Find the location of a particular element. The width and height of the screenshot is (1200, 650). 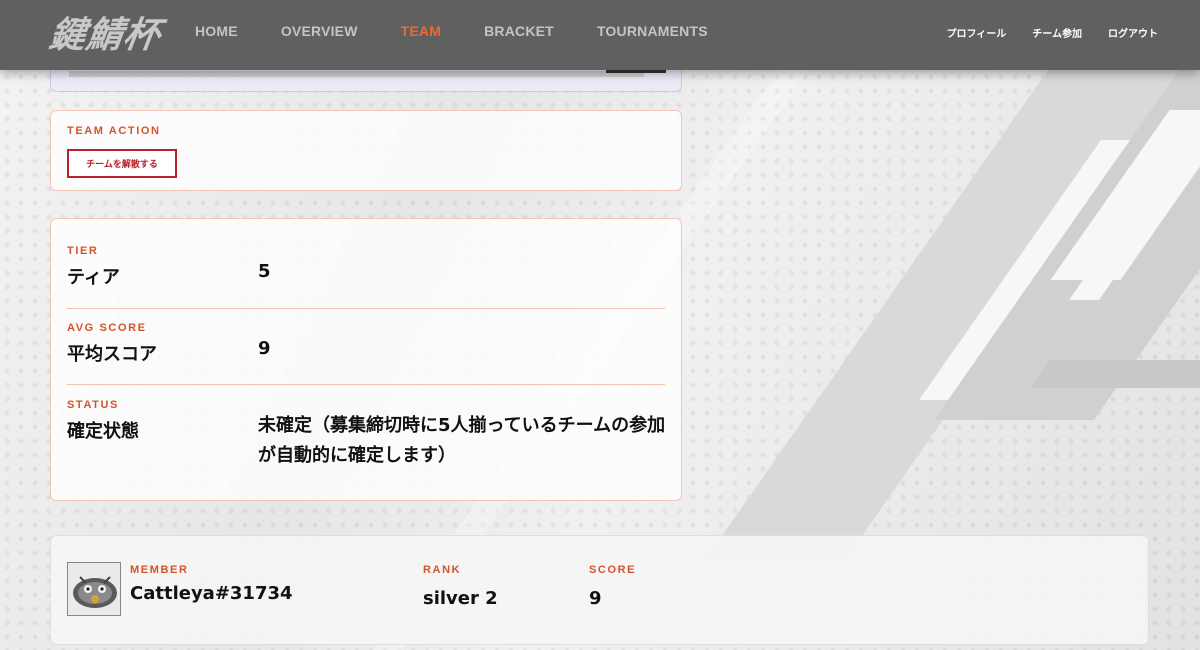

tier-label: TIER is located at coordinates (83, 251).